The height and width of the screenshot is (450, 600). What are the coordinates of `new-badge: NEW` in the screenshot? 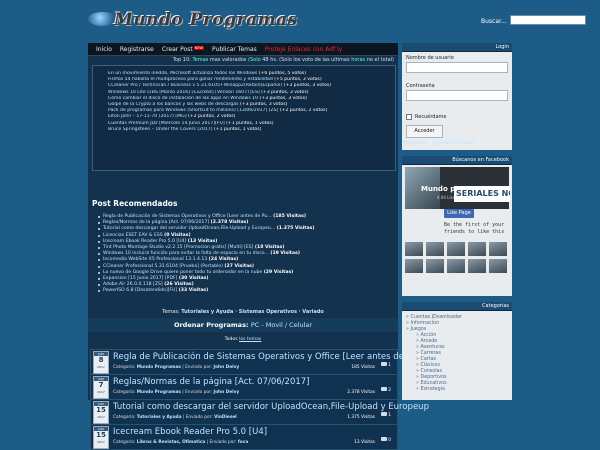 It's located at (198, 47).